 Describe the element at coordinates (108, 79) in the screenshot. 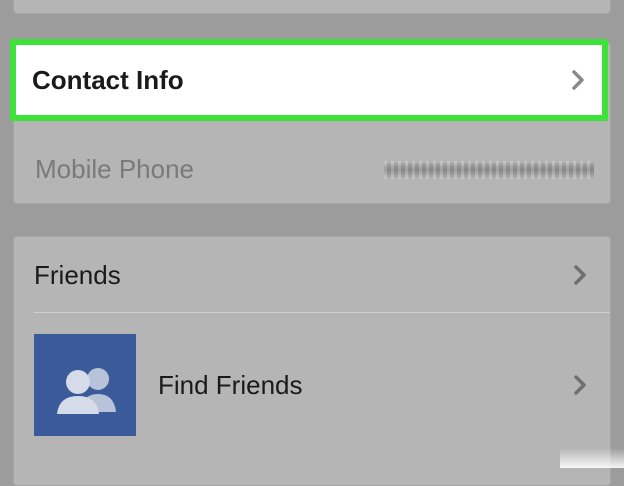

I see `contact-info-label: Contact Info` at that location.